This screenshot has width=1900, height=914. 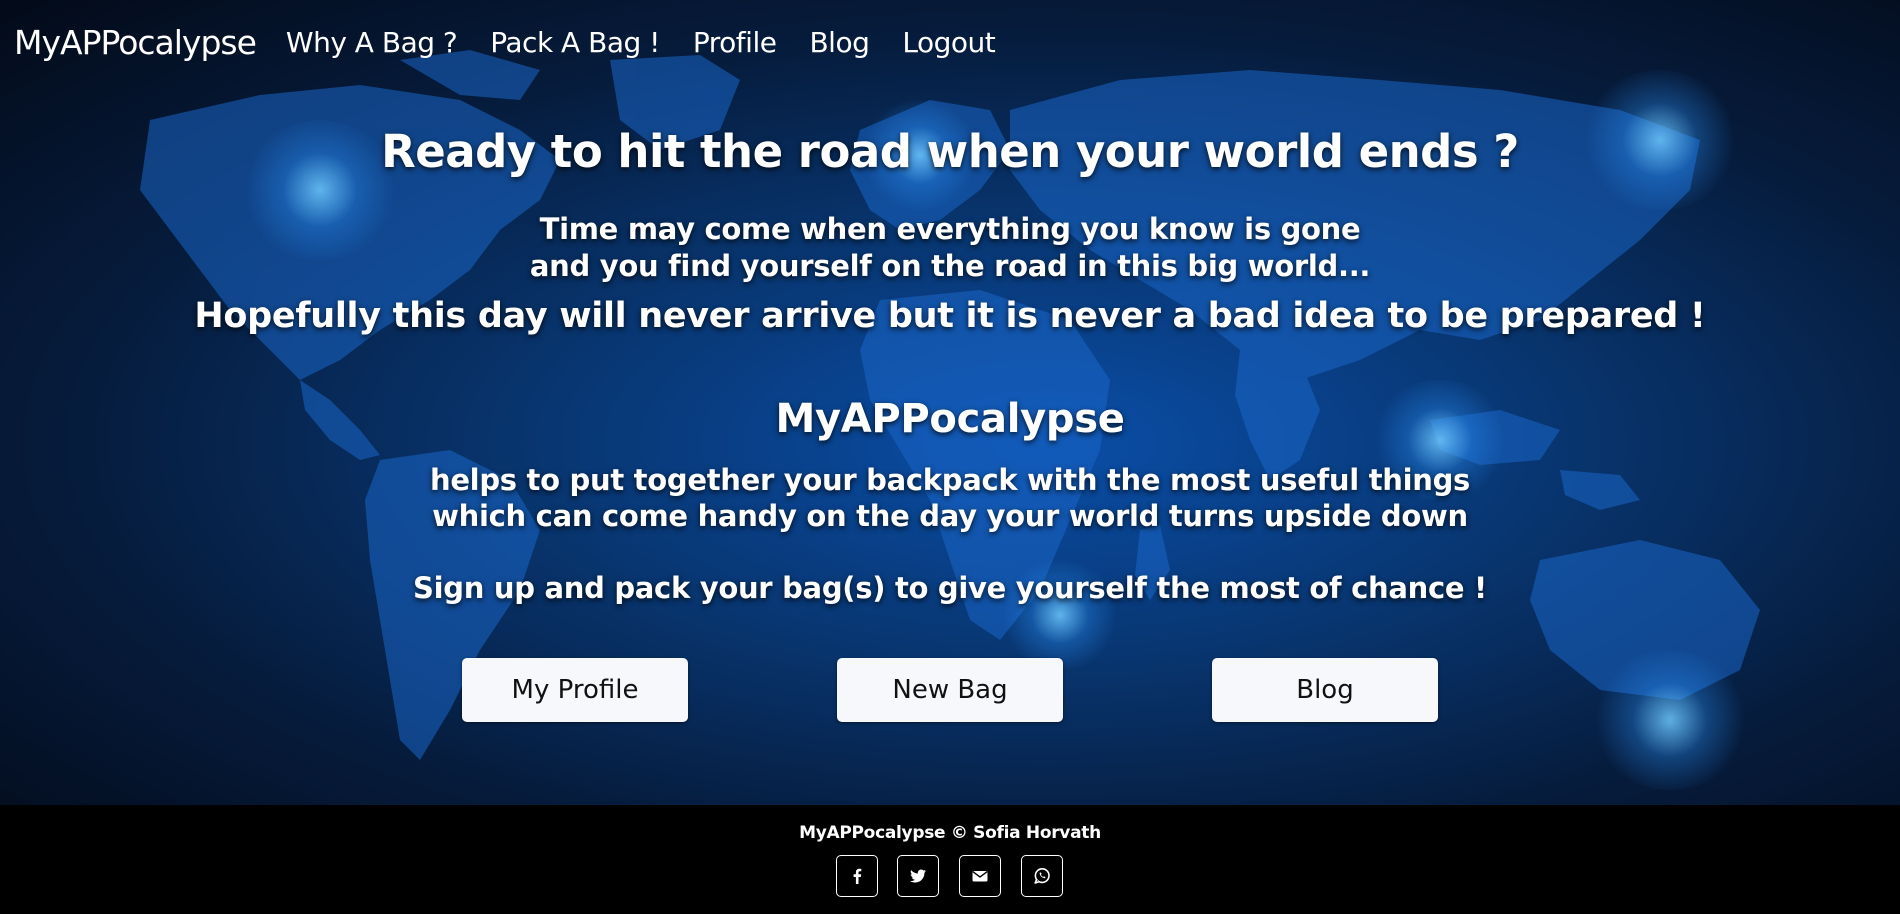 I want to click on nav-link-profile: Profile, so click(x=735, y=42).